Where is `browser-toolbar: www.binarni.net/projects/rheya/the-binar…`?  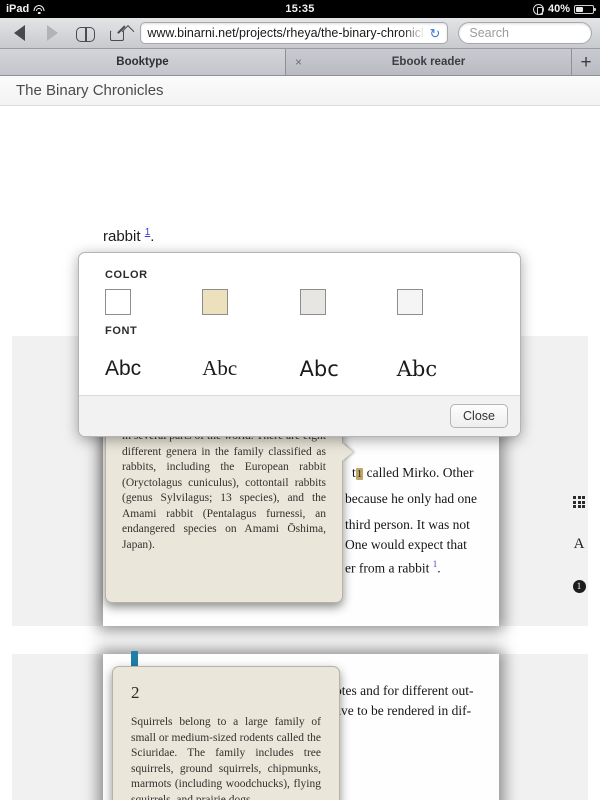
browser-toolbar: www.binarni.net/projects/rheya/the-binar… is located at coordinates (300, 33).